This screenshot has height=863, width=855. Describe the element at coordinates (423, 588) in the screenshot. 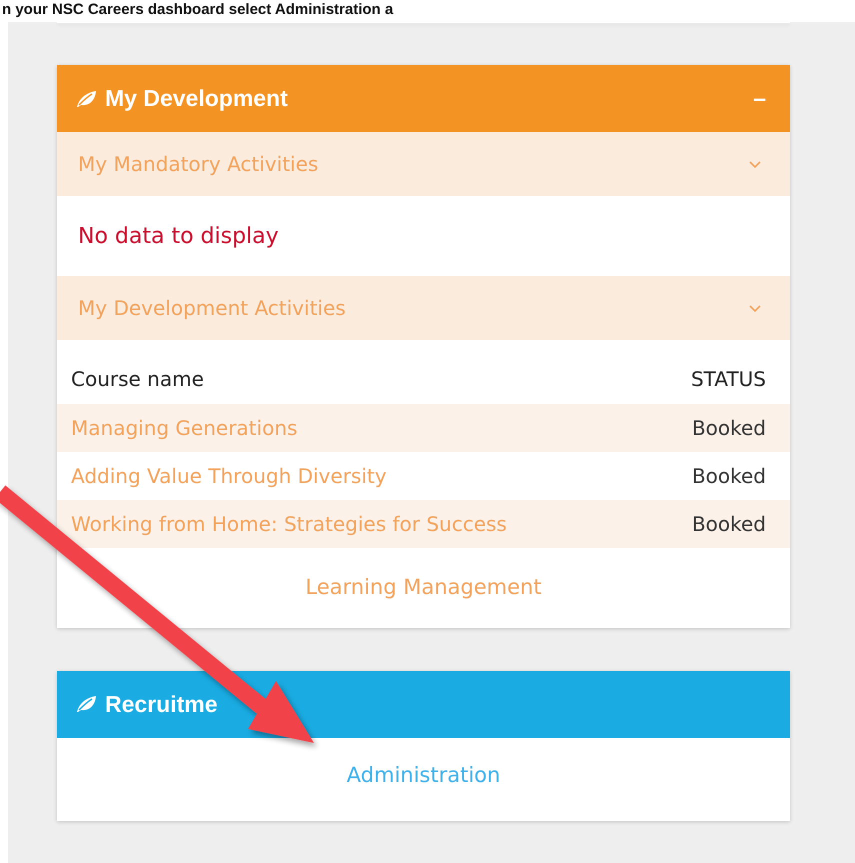

I see `footer-link: Learning Management` at that location.